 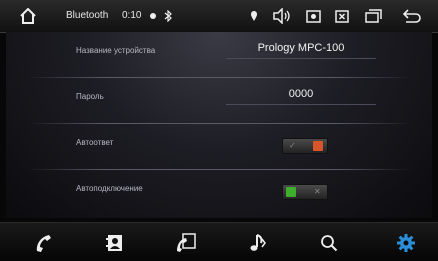 I want to click on search-icon, so click(x=329, y=243).